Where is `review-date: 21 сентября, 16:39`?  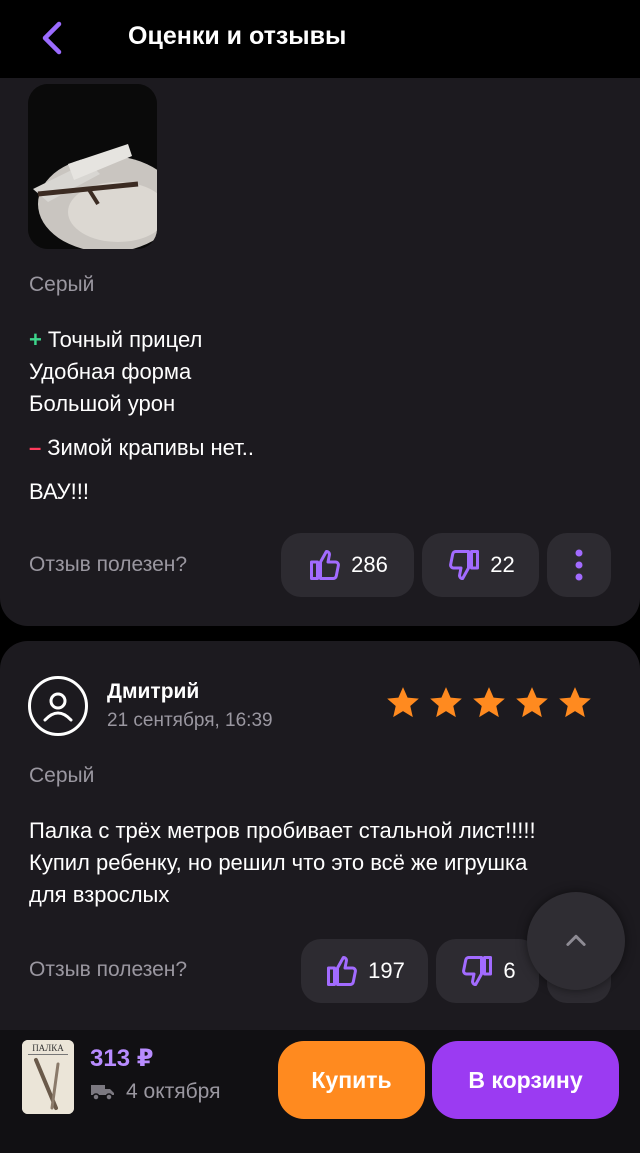 review-date: 21 сентября, 16:39 is located at coordinates (190, 720).